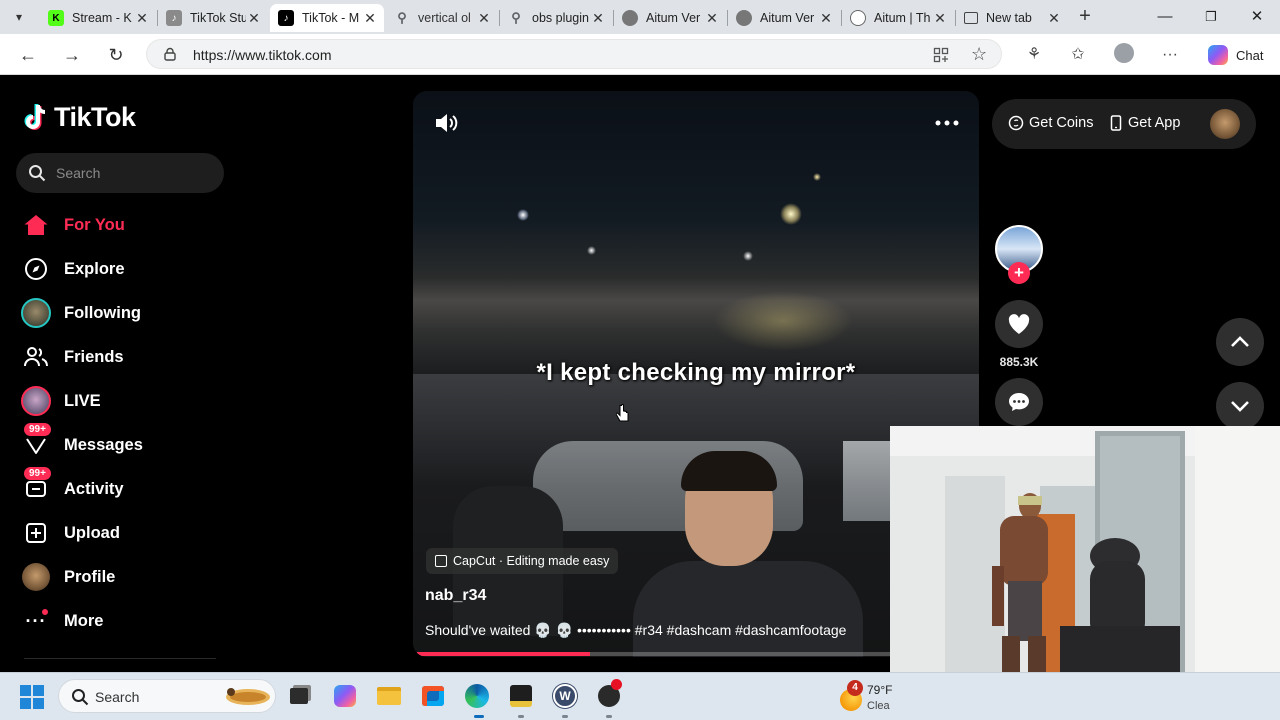  What do you see at coordinates (640, 696) in the screenshot?
I see `windows-taskbar: Search W 4 79°F Clea` at bounding box center [640, 696].